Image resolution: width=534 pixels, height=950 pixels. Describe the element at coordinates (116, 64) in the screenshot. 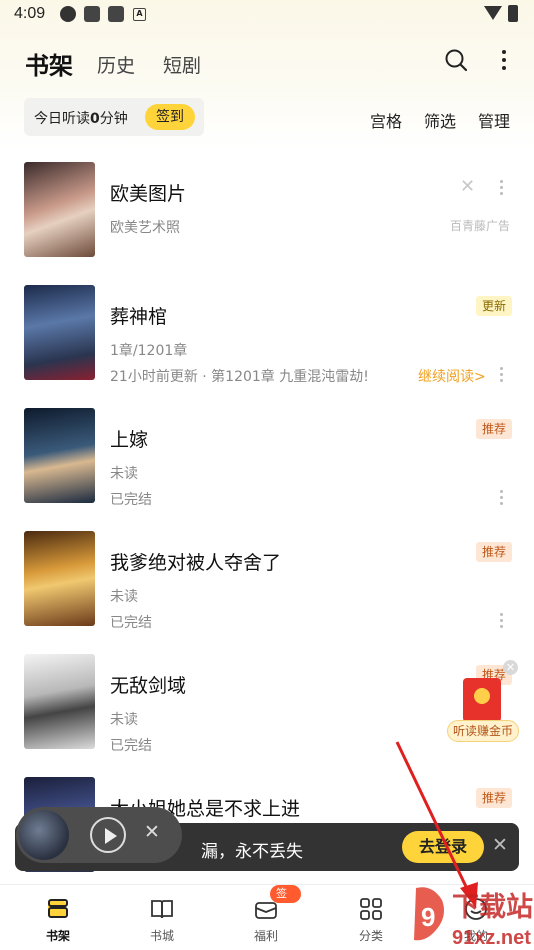

I see `tab-history: 历史` at that location.